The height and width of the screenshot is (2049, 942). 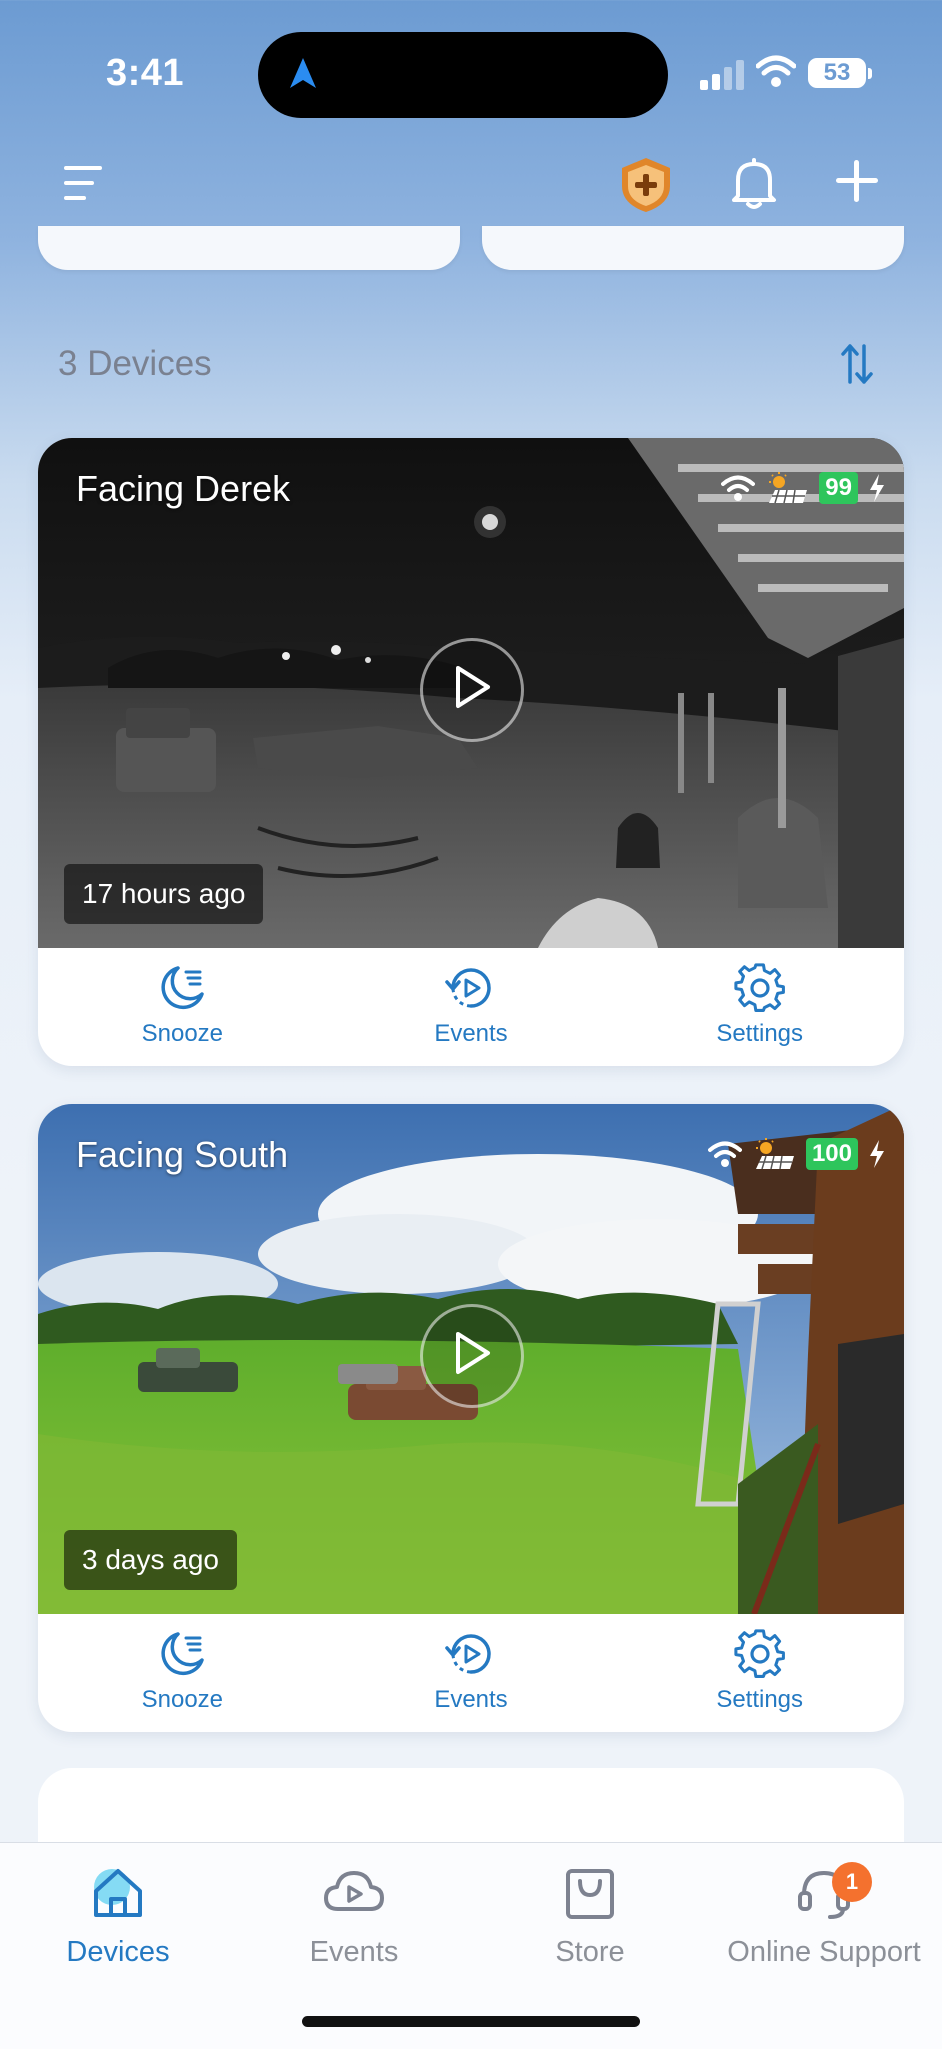 What do you see at coordinates (164, 894) in the screenshot?
I see `last-event-time: 17 hours ago` at bounding box center [164, 894].